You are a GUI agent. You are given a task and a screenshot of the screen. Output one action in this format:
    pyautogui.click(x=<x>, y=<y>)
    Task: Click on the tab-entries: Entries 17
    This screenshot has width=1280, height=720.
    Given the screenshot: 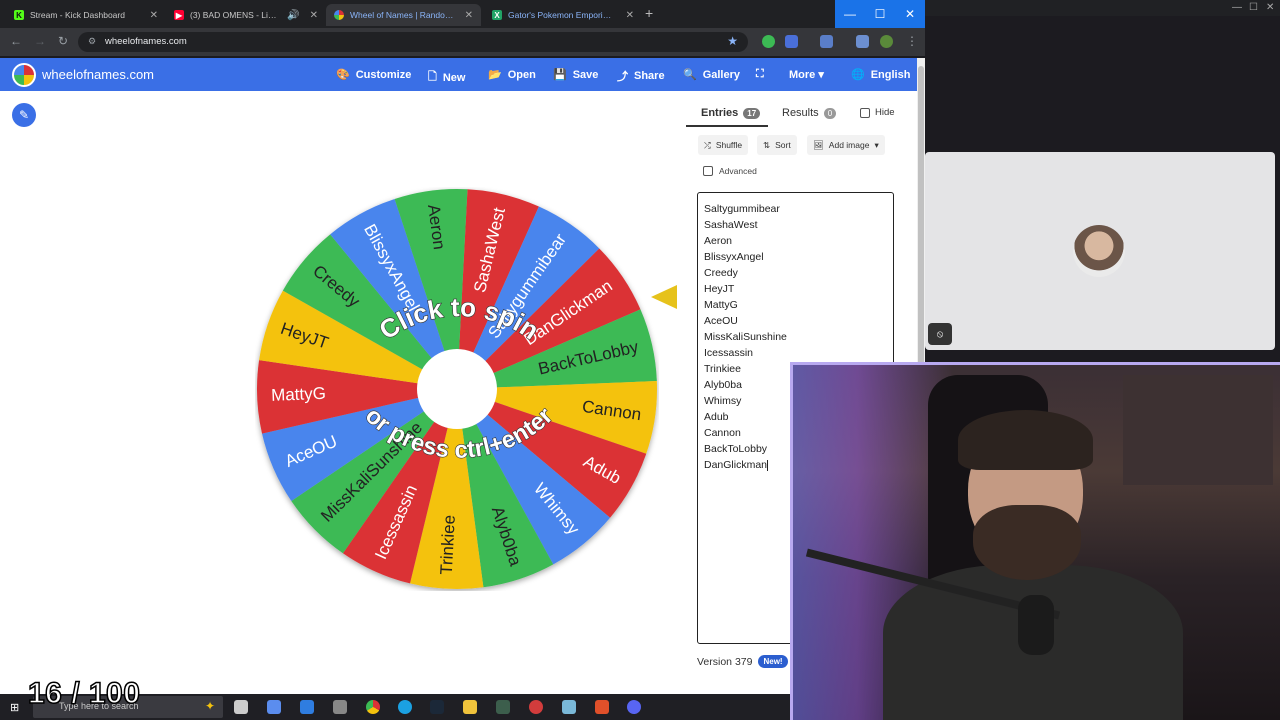 What is the action you would take?
    pyautogui.click(x=731, y=113)
    